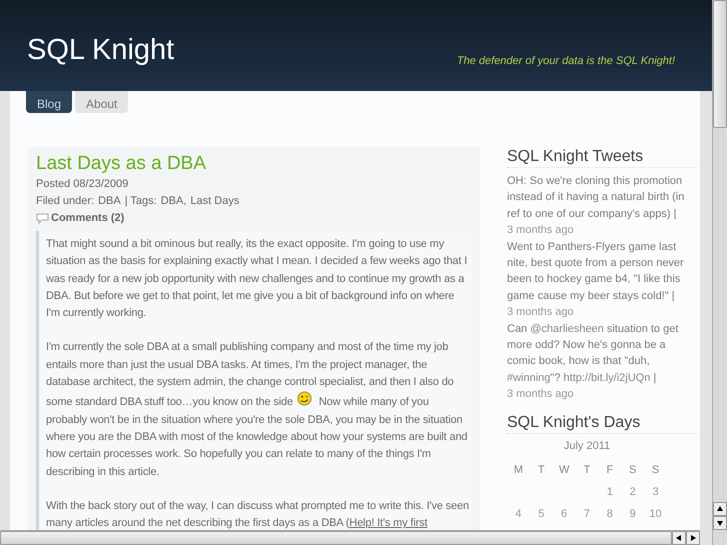 The width and height of the screenshot is (727, 545). I want to click on scroll-right-icon, so click(693, 538).